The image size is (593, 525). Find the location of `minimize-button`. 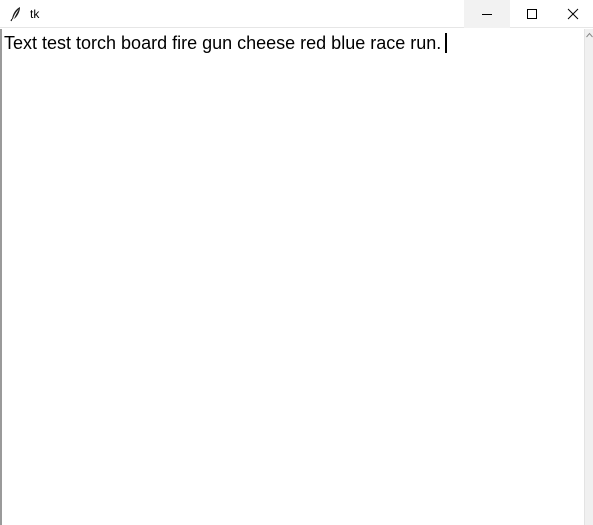

minimize-button is located at coordinates (487, 14).